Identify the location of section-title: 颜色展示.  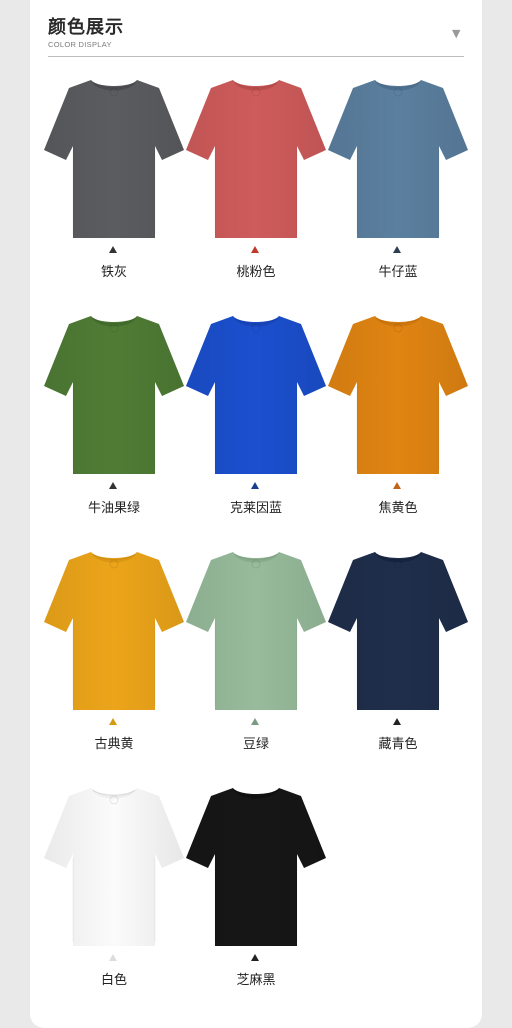
(86, 27).